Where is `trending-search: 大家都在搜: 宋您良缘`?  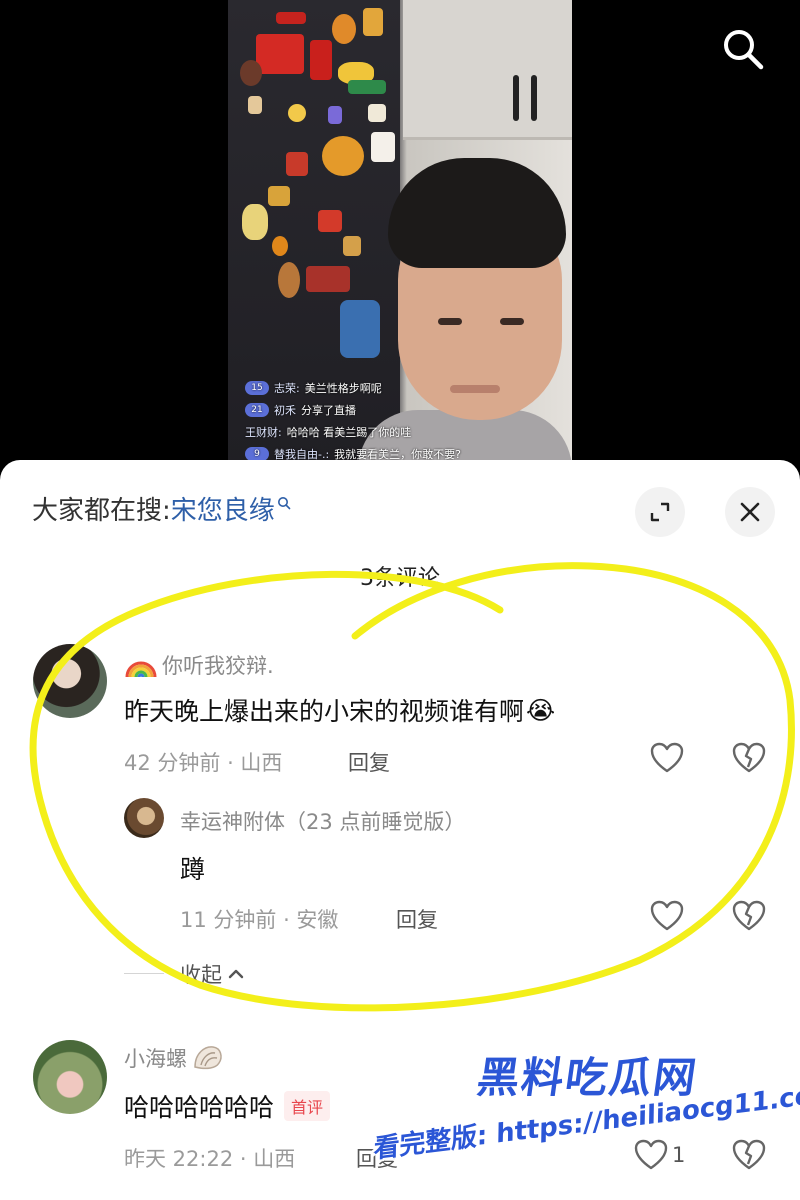
trending-search: 大家都在搜: 宋您良缘 is located at coordinates (161, 508).